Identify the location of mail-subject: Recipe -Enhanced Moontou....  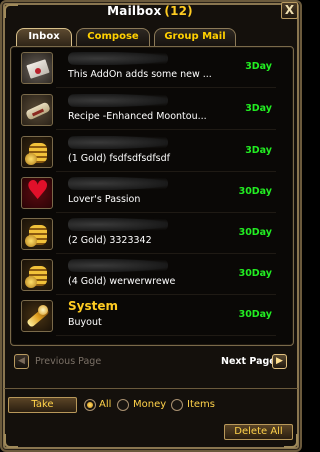
(137, 116).